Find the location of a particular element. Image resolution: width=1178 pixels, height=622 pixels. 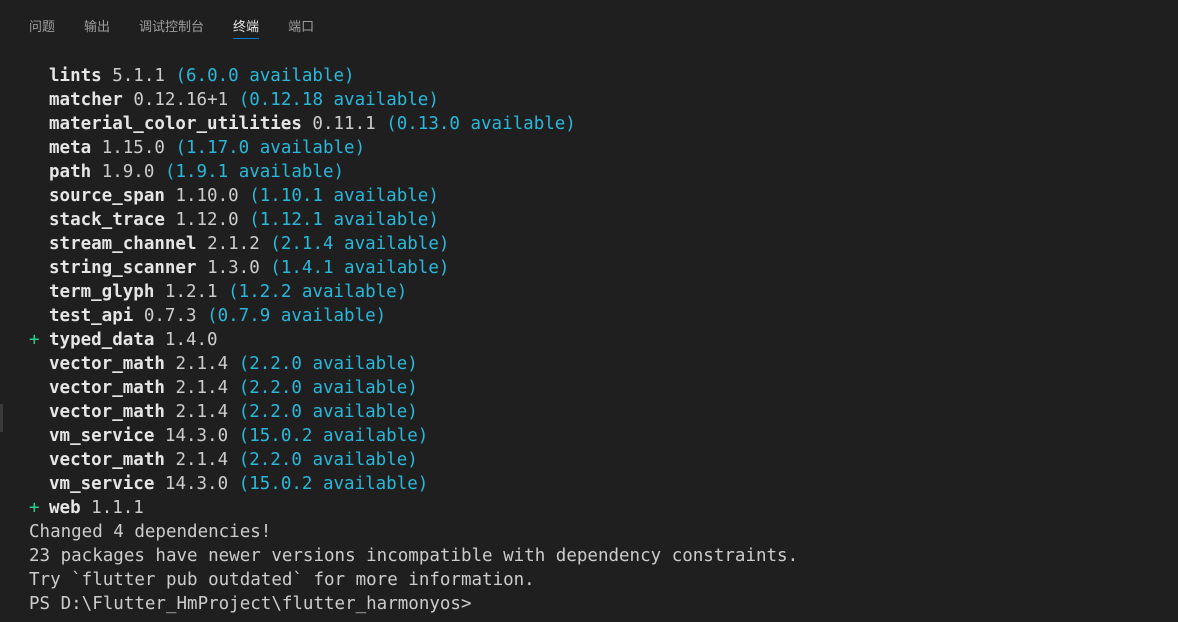

available-version: (1.4.1 available) is located at coordinates (360, 268).